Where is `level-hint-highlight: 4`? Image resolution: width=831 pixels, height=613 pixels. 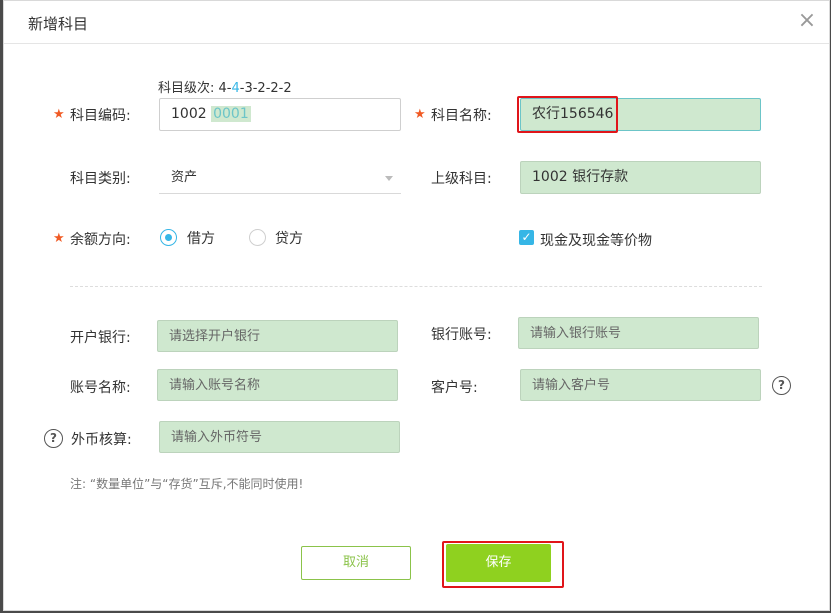
level-hint-highlight: 4 is located at coordinates (235, 88).